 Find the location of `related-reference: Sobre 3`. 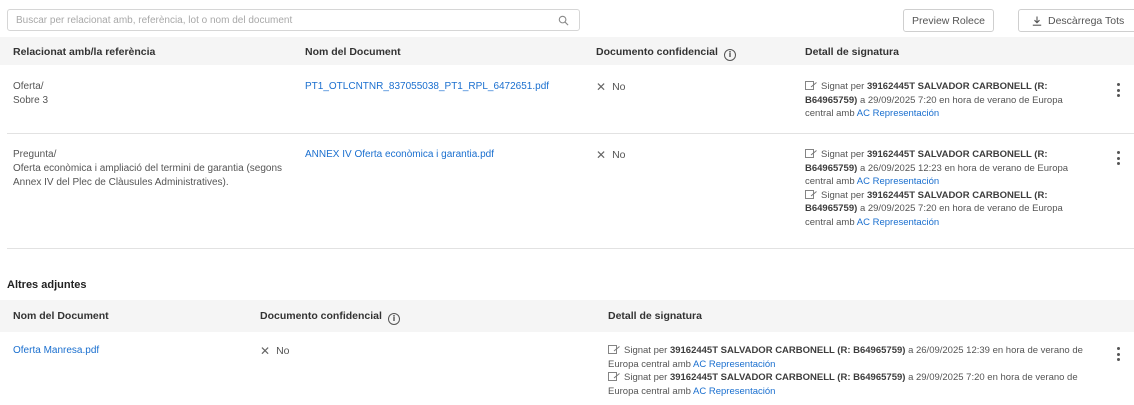

related-reference: Sobre 3 is located at coordinates (31, 100).